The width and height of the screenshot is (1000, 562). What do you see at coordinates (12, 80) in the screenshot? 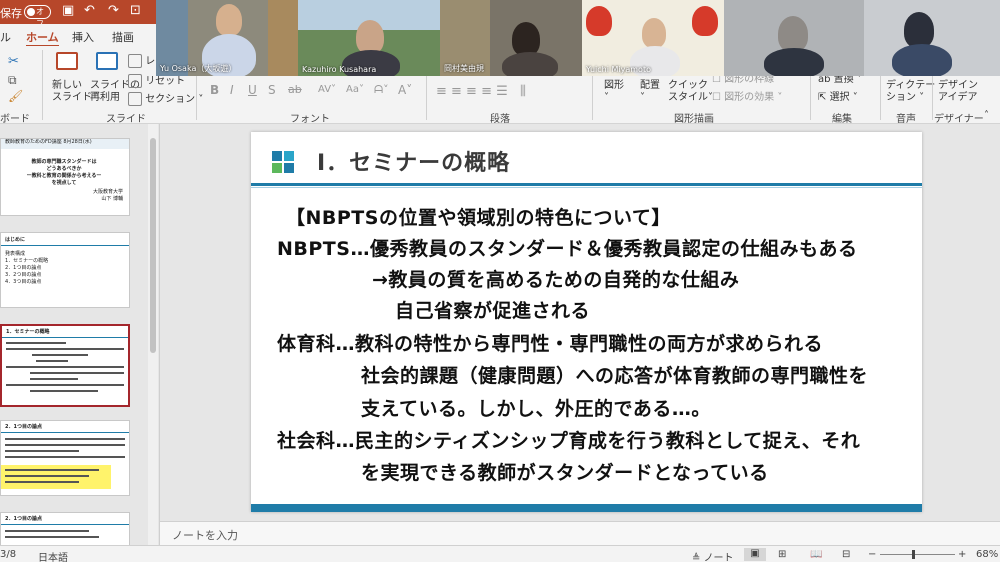
I see `copy-icon: ⧉` at bounding box center [12, 80].